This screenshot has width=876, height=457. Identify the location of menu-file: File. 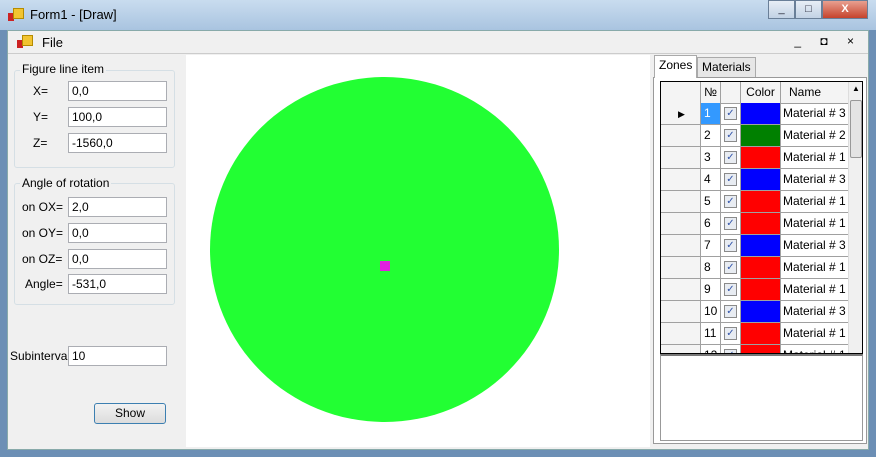
(52, 42).